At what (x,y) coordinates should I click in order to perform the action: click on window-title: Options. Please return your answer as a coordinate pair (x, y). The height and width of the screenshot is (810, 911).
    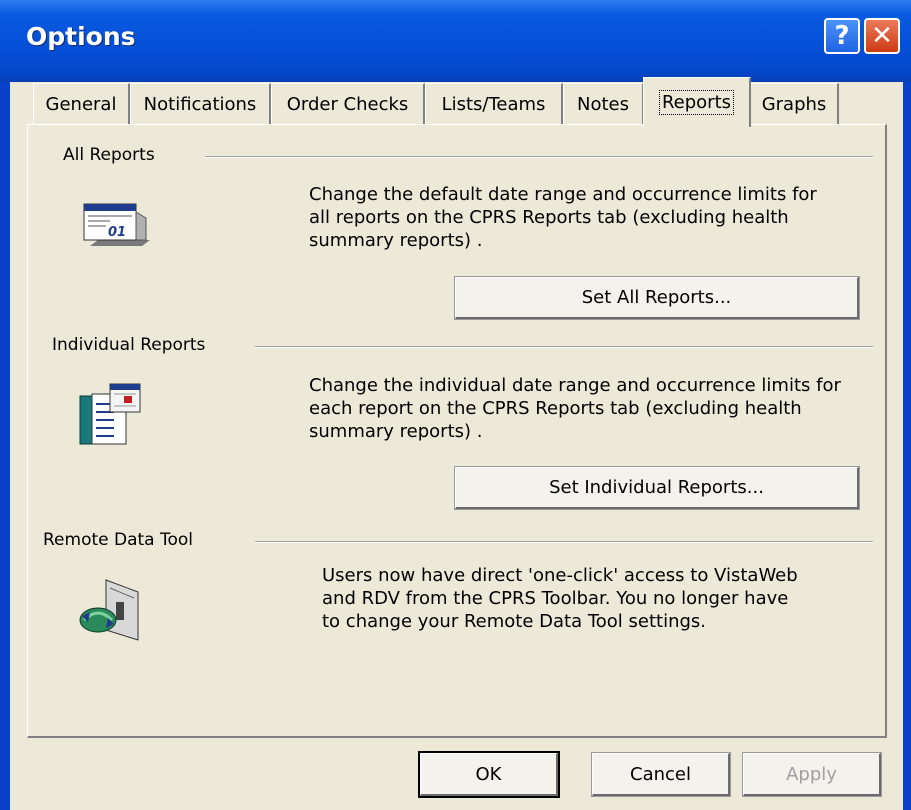
    Looking at the image, I should click on (81, 36).